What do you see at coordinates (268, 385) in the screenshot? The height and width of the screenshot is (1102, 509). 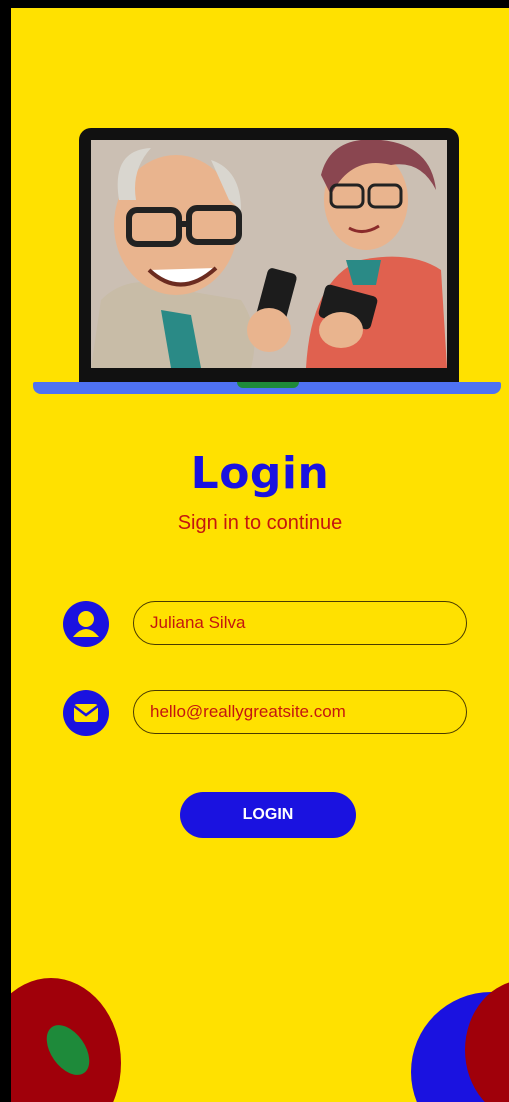 I see `laptop-notch` at bounding box center [268, 385].